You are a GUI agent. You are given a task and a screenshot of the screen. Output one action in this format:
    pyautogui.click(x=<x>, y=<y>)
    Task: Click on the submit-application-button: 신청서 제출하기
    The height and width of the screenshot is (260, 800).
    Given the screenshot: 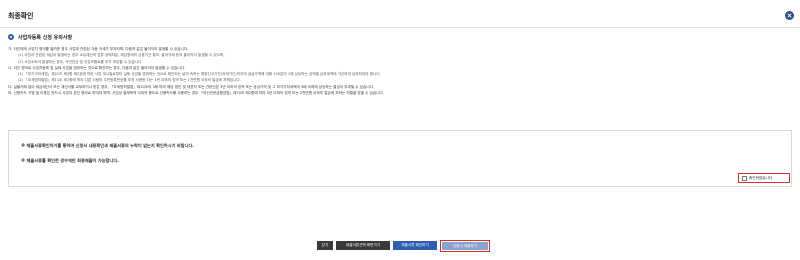 What is the action you would take?
    pyautogui.click(x=465, y=246)
    